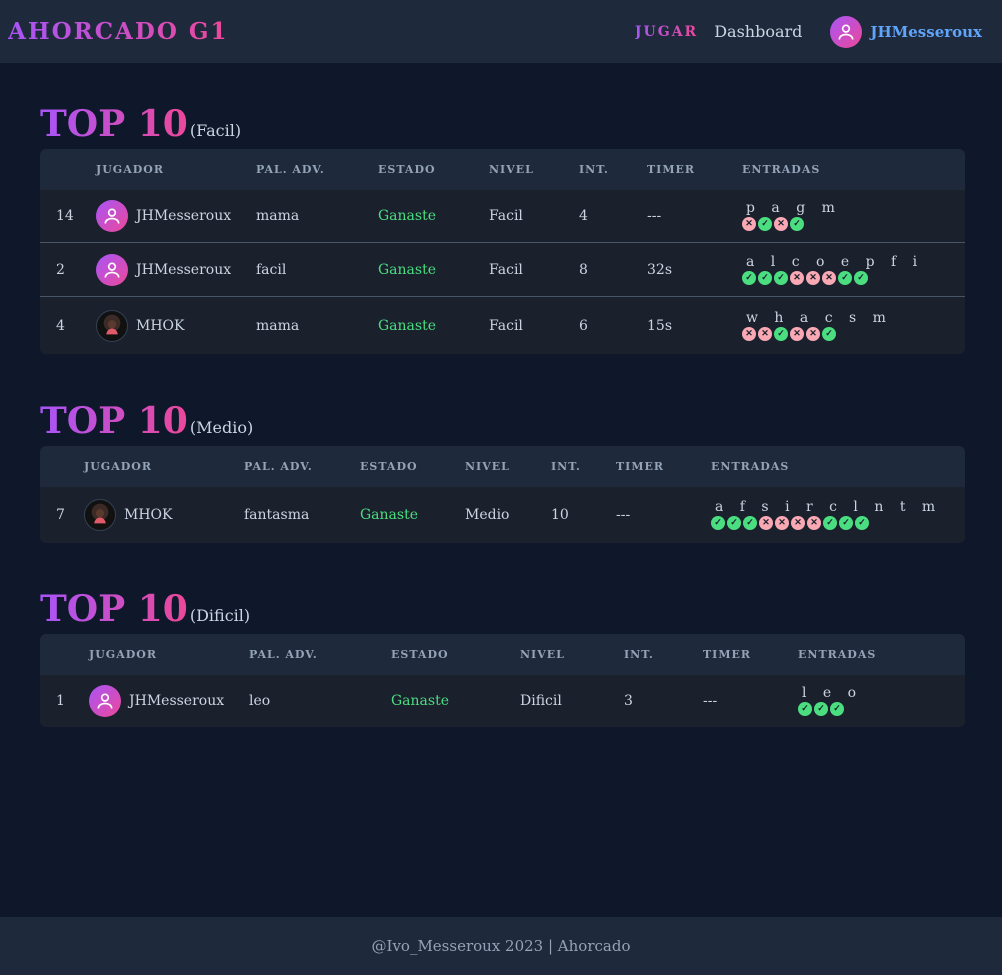 This screenshot has height=975, width=1002. Describe the element at coordinates (221, 427) in the screenshot. I see `section-level: (Medio)` at that location.